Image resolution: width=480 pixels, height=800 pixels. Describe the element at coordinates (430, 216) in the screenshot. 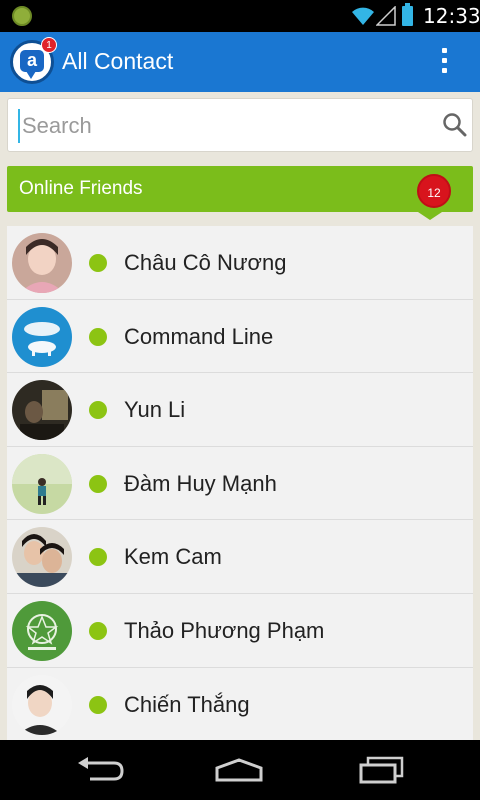

I see `header-notch` at that location.